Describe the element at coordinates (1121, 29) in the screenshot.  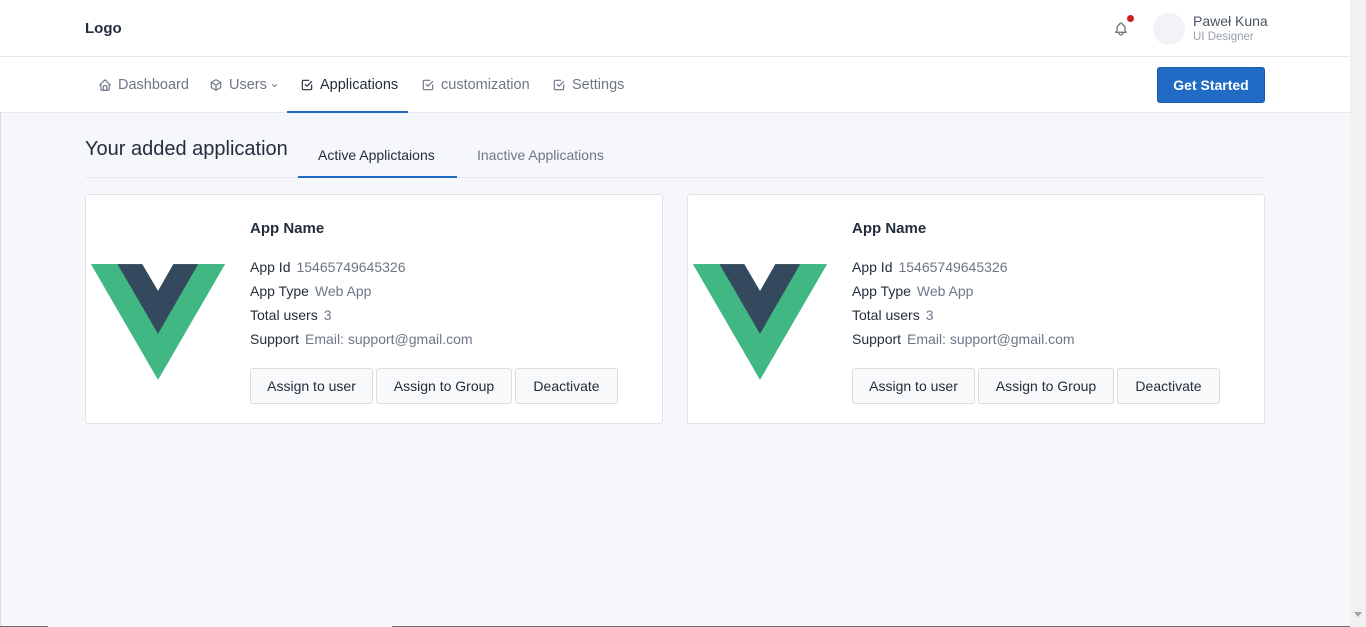
I see `bell-icon` at that location.